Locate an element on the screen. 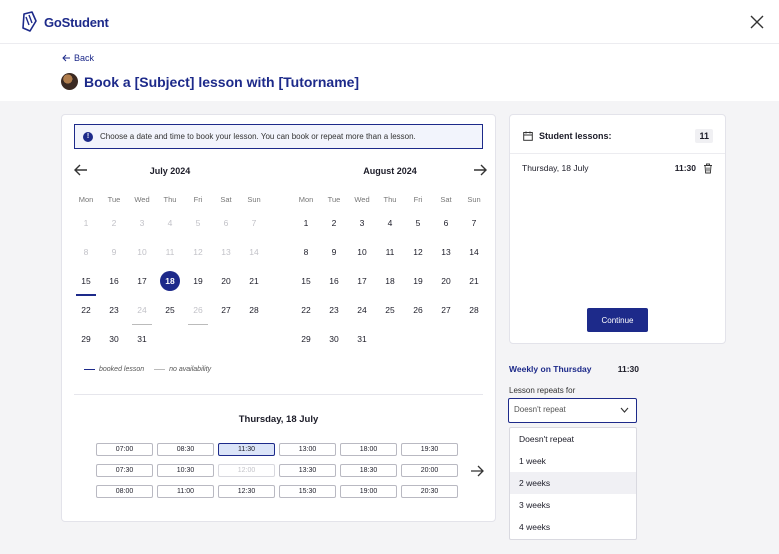  next-month-arrow-icon is located at coordinates (480, 170).